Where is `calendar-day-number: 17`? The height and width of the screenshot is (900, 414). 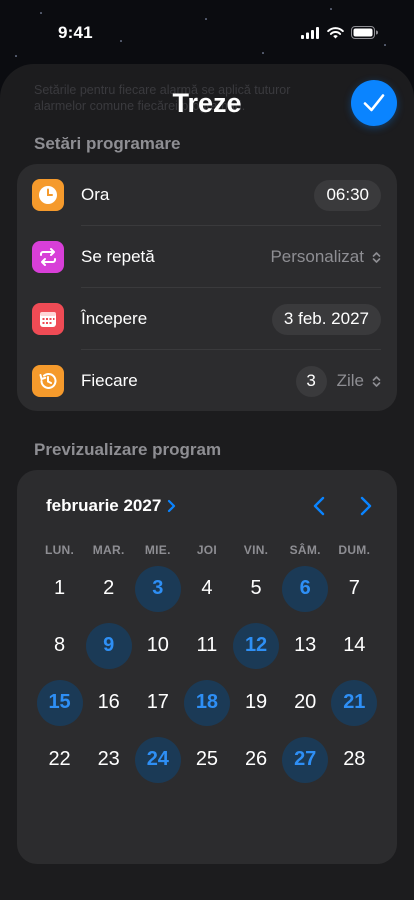
calendar-day-number: 17 is located at coordinates (157, 702).